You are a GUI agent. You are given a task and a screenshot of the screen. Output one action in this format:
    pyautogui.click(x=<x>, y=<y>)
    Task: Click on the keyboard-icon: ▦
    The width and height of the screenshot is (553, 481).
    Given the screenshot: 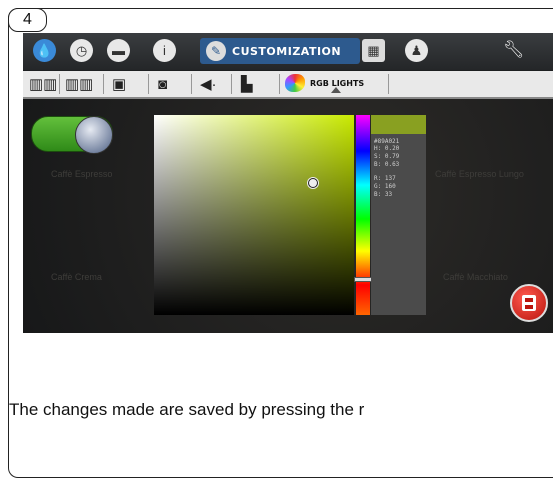 What is the action you would take?
    pyautogui.click(x=373, y=50)
    